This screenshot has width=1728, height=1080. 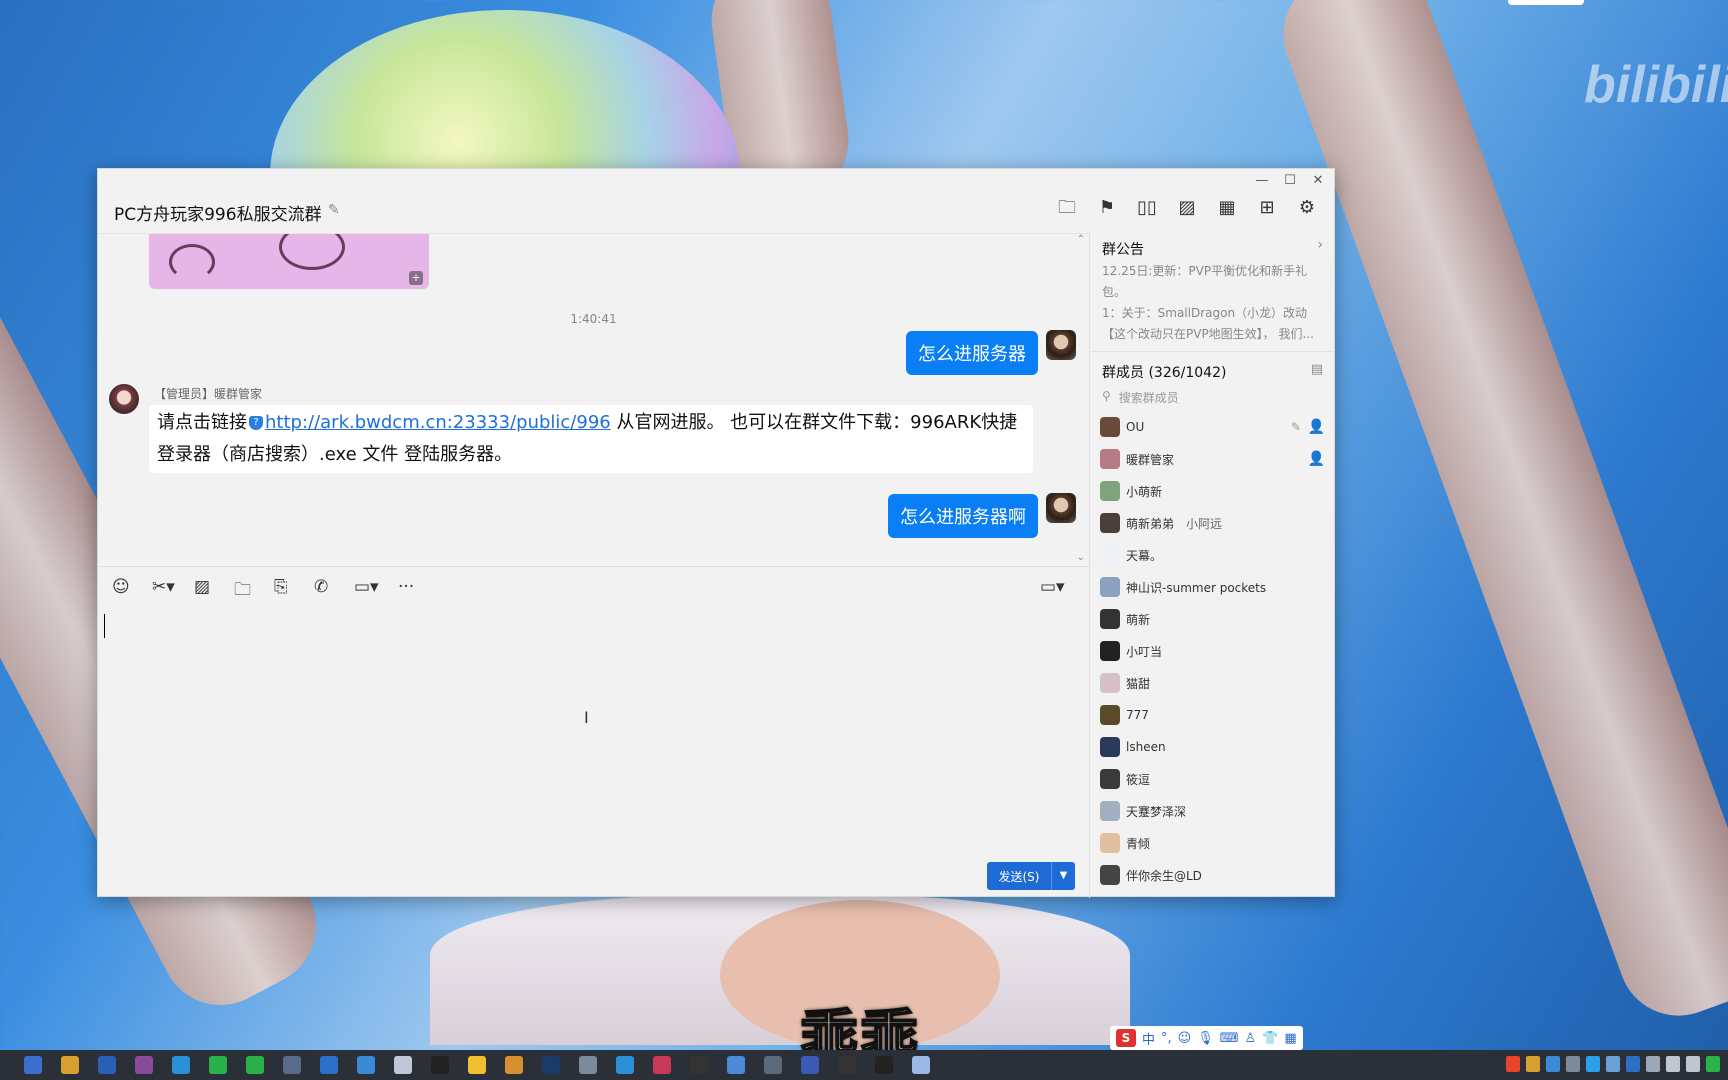 I want to click on expand-icon: +, so click(x=416, y=278).